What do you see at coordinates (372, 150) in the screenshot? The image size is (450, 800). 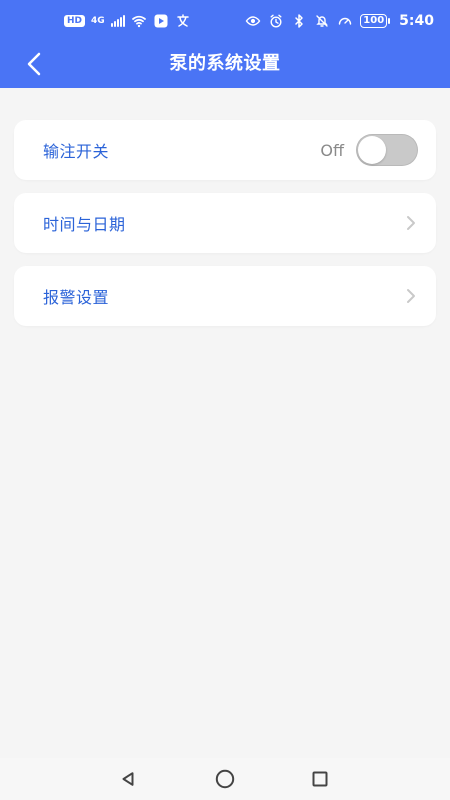 I see `toggle-knob` at bounding box center [372, 150].